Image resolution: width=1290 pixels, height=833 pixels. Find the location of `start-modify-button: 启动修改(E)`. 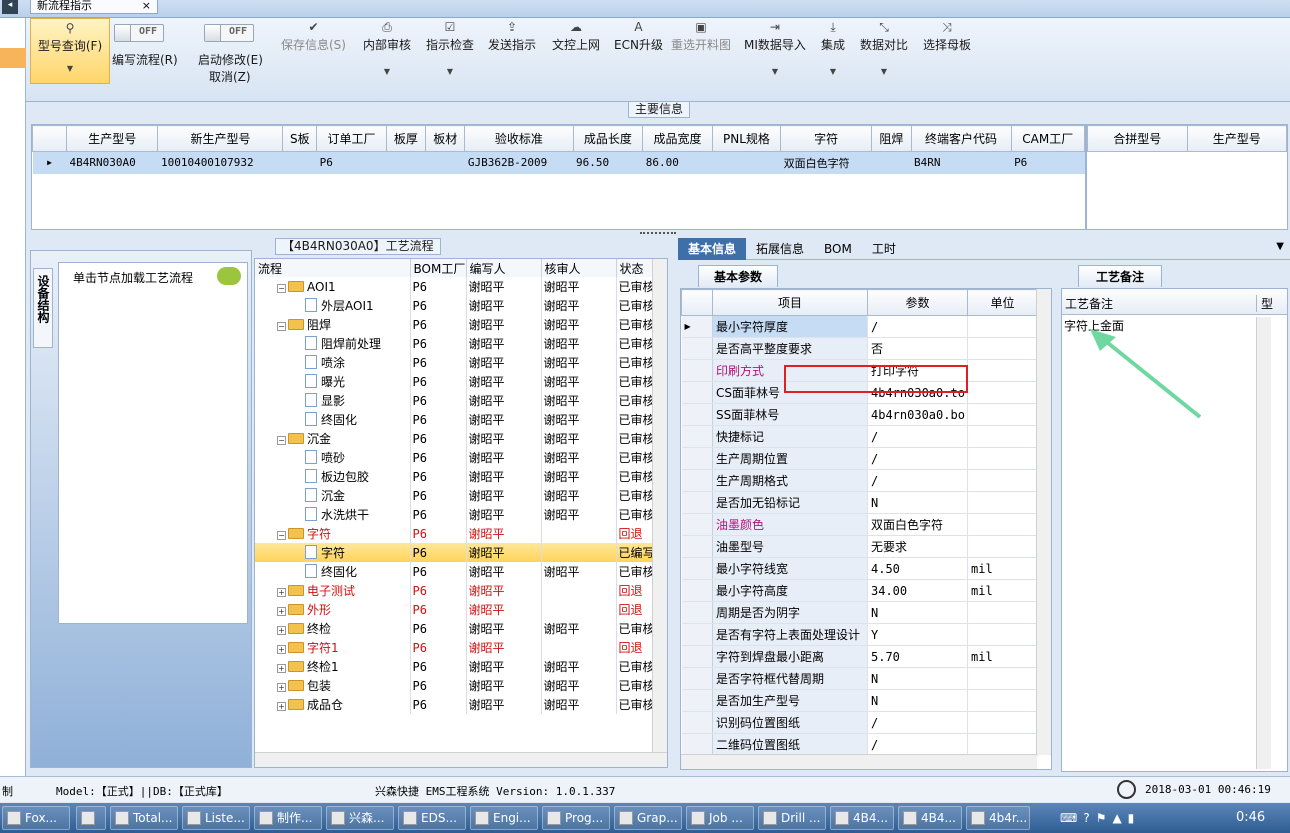

start-modify-button: 启动修改(E) is located at coordinates (230, 59).